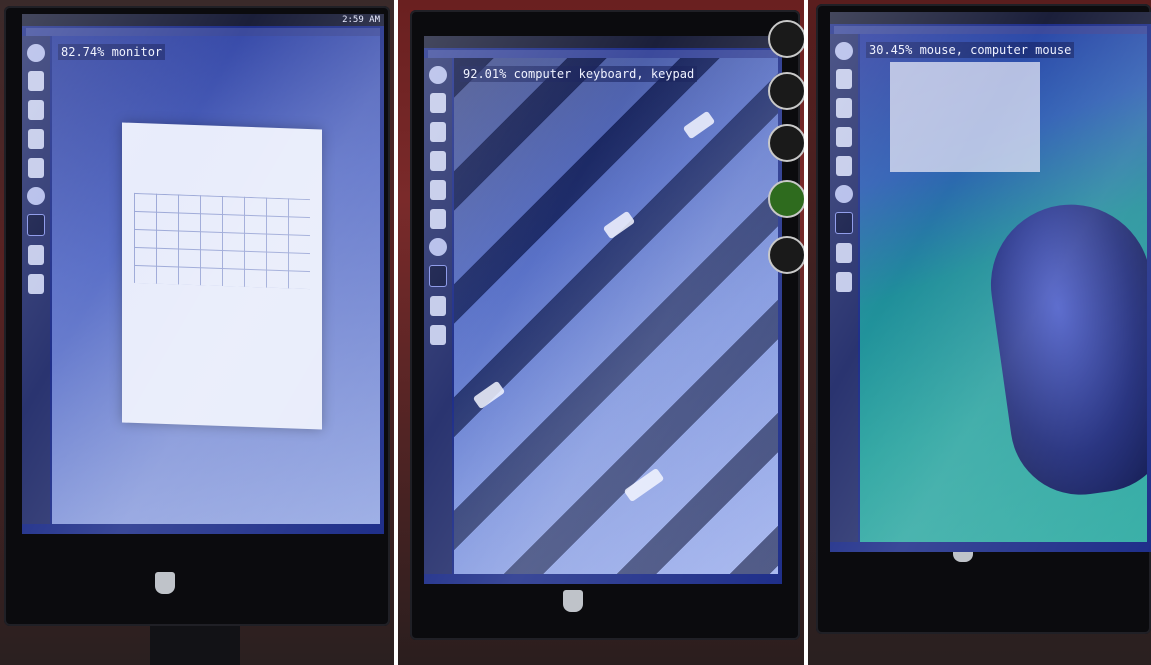 This screenshot has width=1151, height=665. What do you see at coordinates (1063, 349) in the screenshot?
I see `computer-mouse` at bounding box center [1063, 349].